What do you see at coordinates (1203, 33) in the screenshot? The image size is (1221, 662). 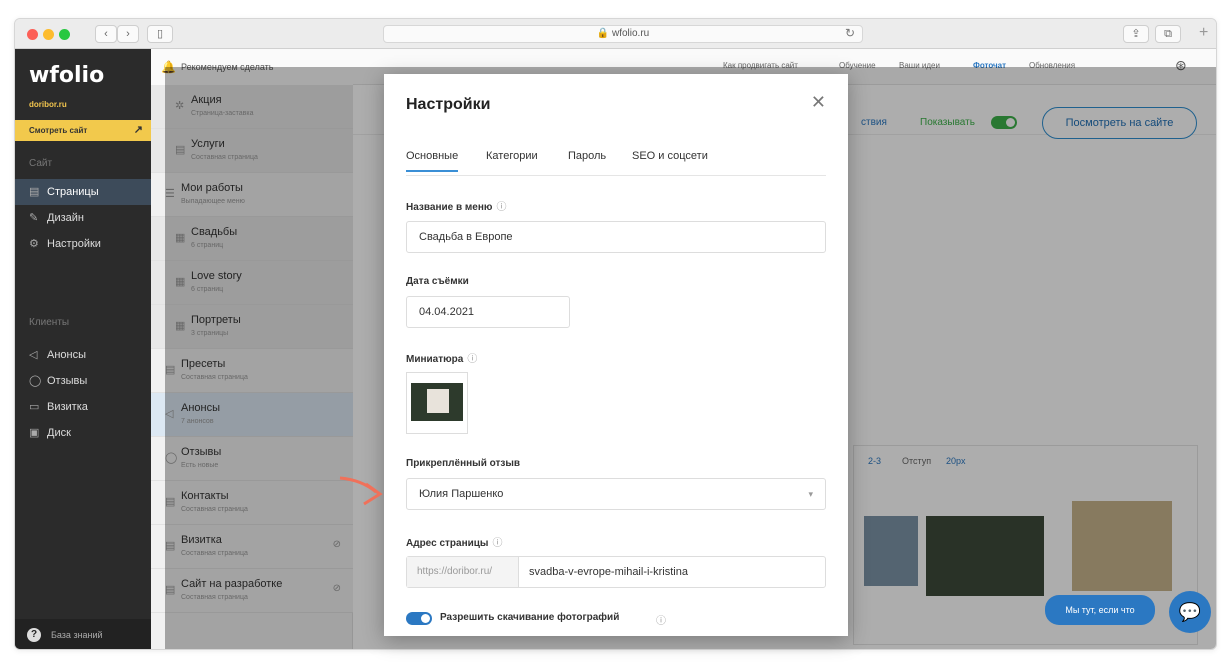 I see `new-tab-button: +` at bounding box center [1203, 33].